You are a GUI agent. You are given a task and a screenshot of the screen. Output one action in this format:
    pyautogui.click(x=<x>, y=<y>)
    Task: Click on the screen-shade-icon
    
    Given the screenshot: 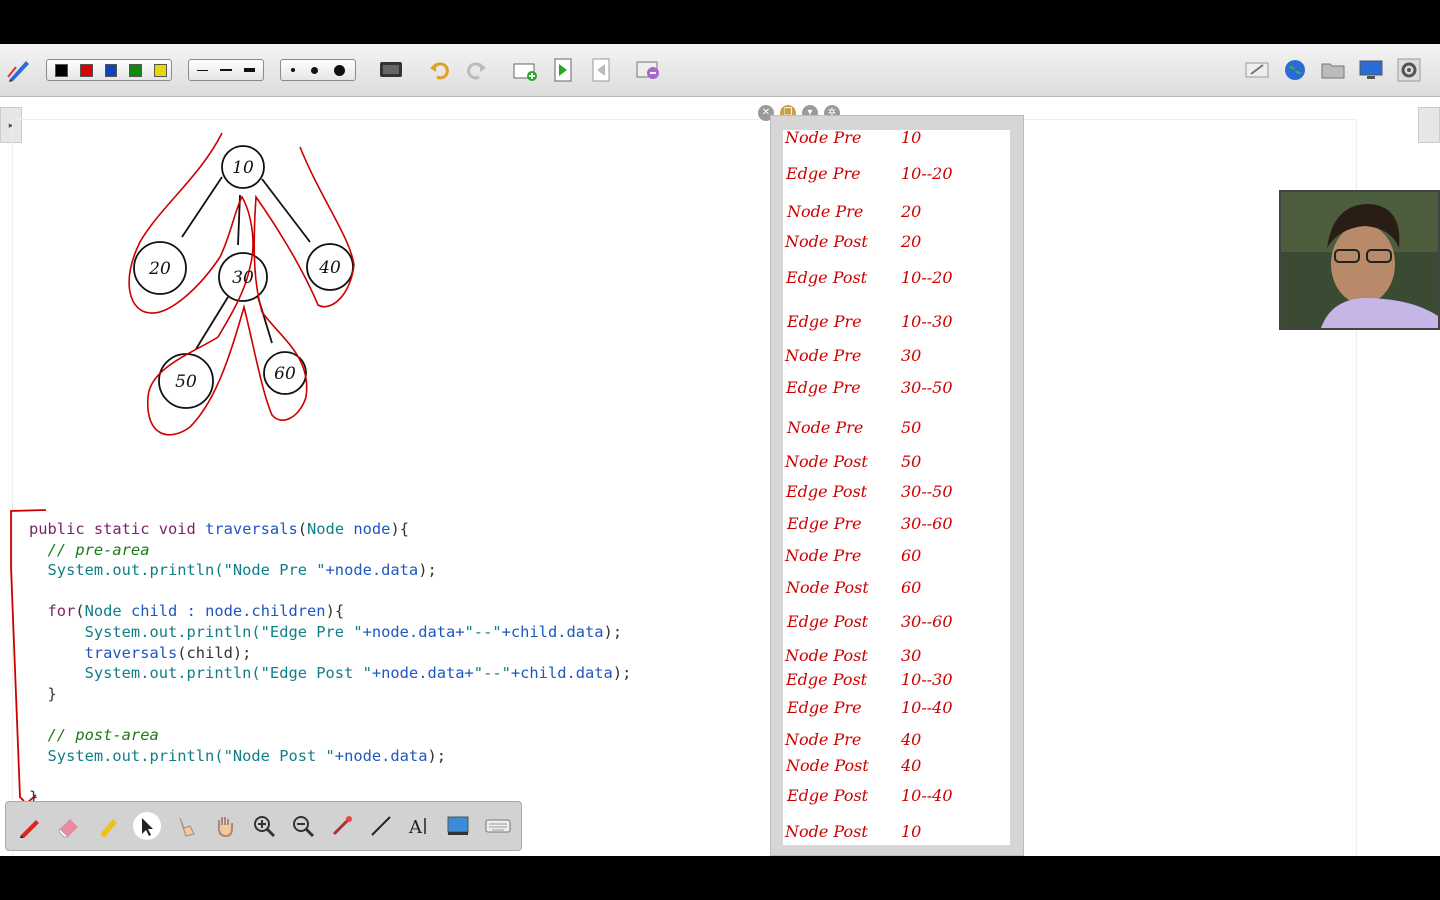 What is the action you would take?
    pyautogui.click(x=459, y=826)
    